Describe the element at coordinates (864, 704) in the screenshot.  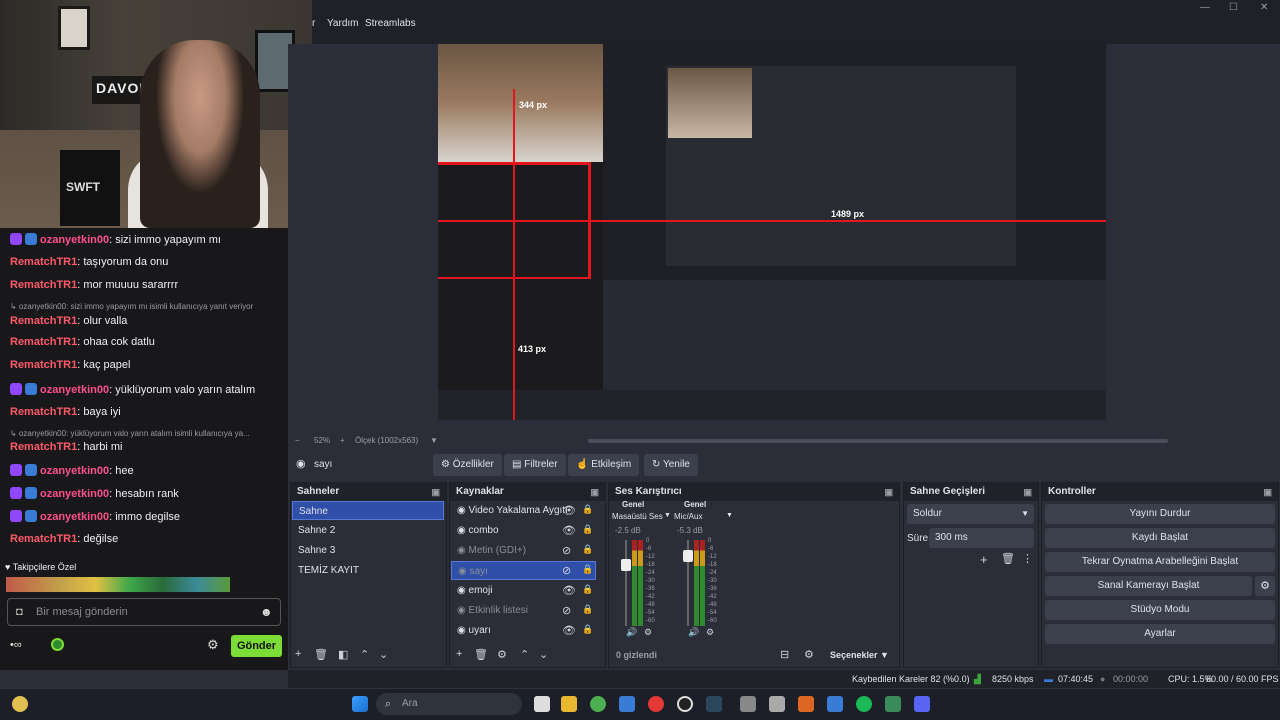
I see `spotify-icon` at that location.